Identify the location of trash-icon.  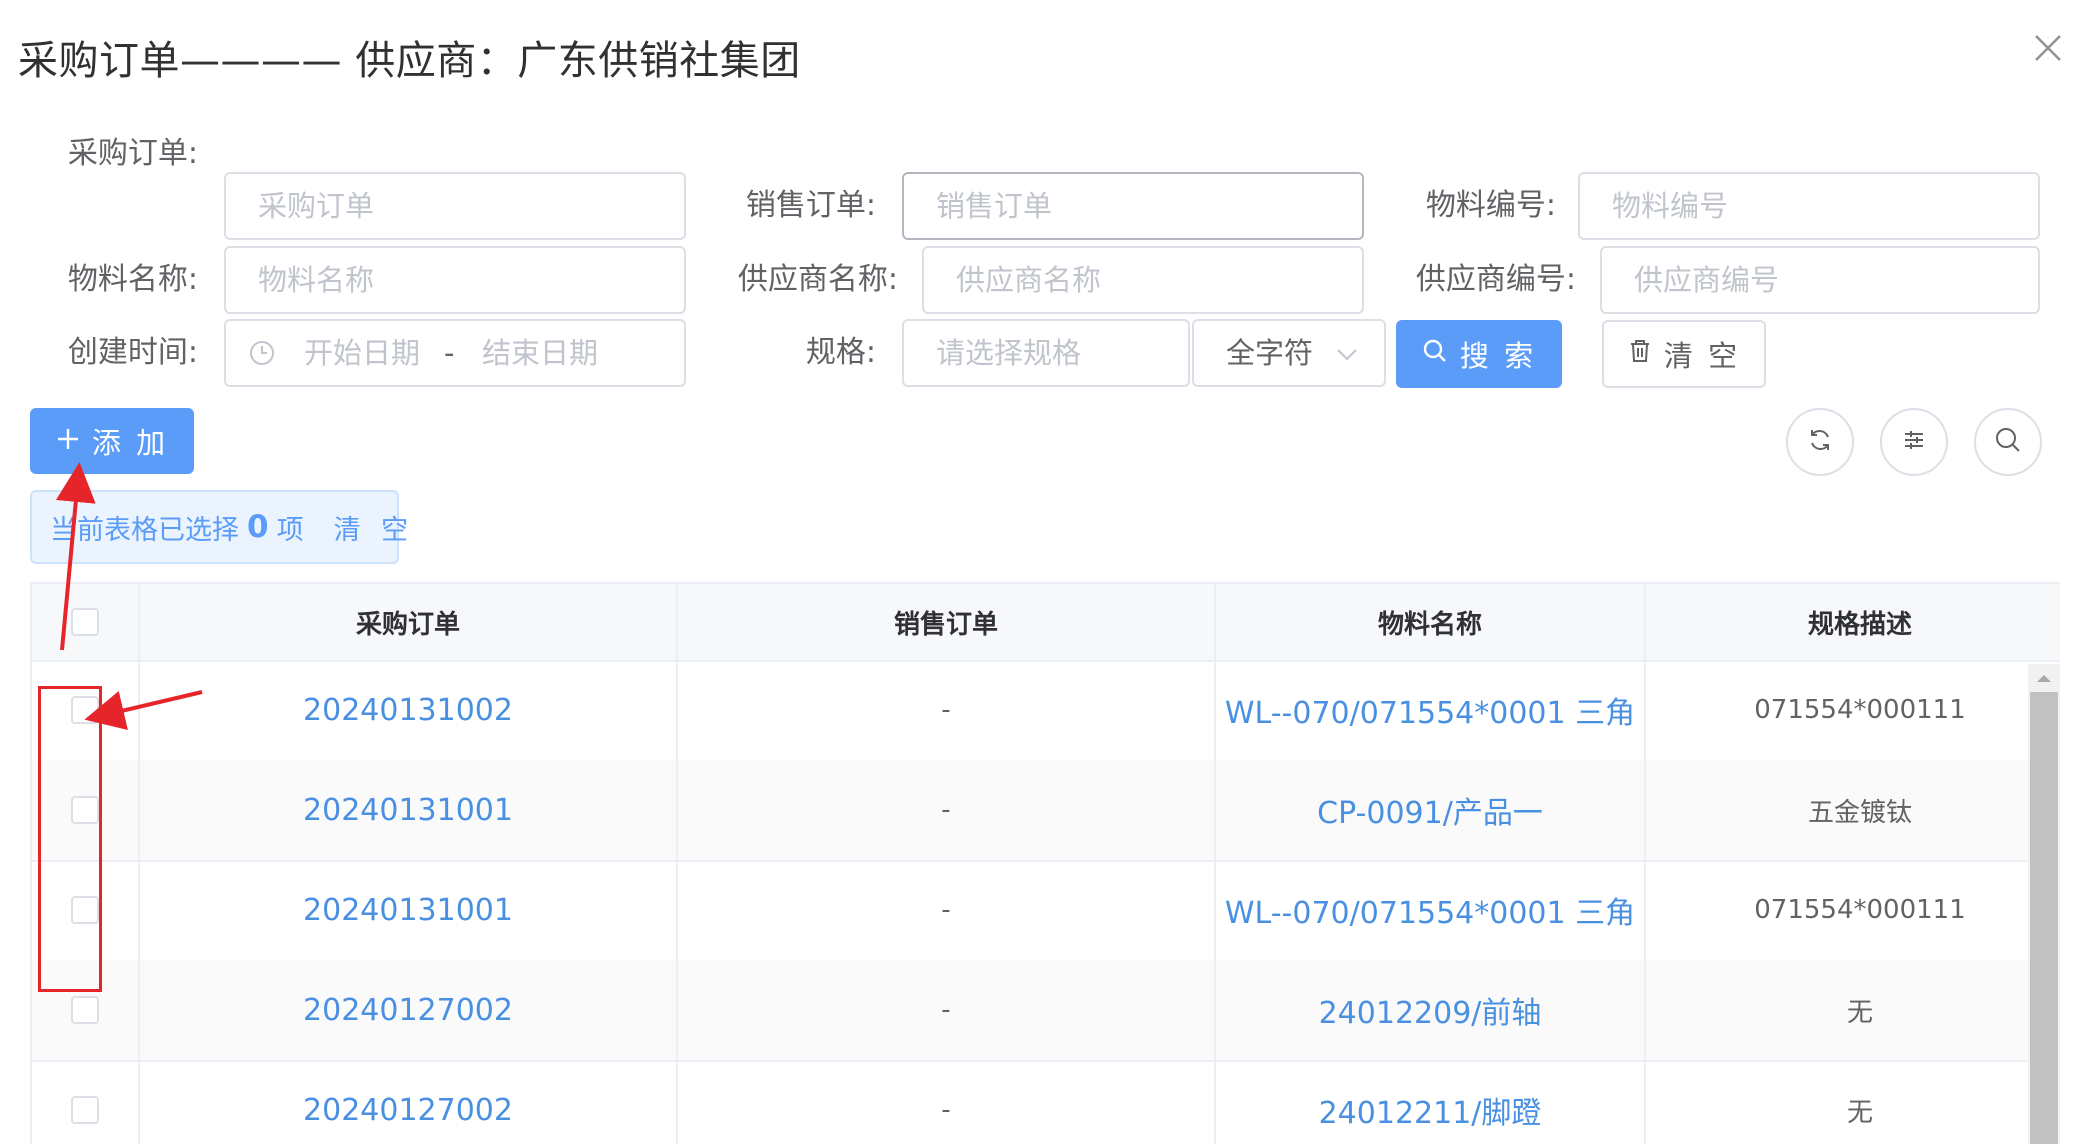
(1640, 354).